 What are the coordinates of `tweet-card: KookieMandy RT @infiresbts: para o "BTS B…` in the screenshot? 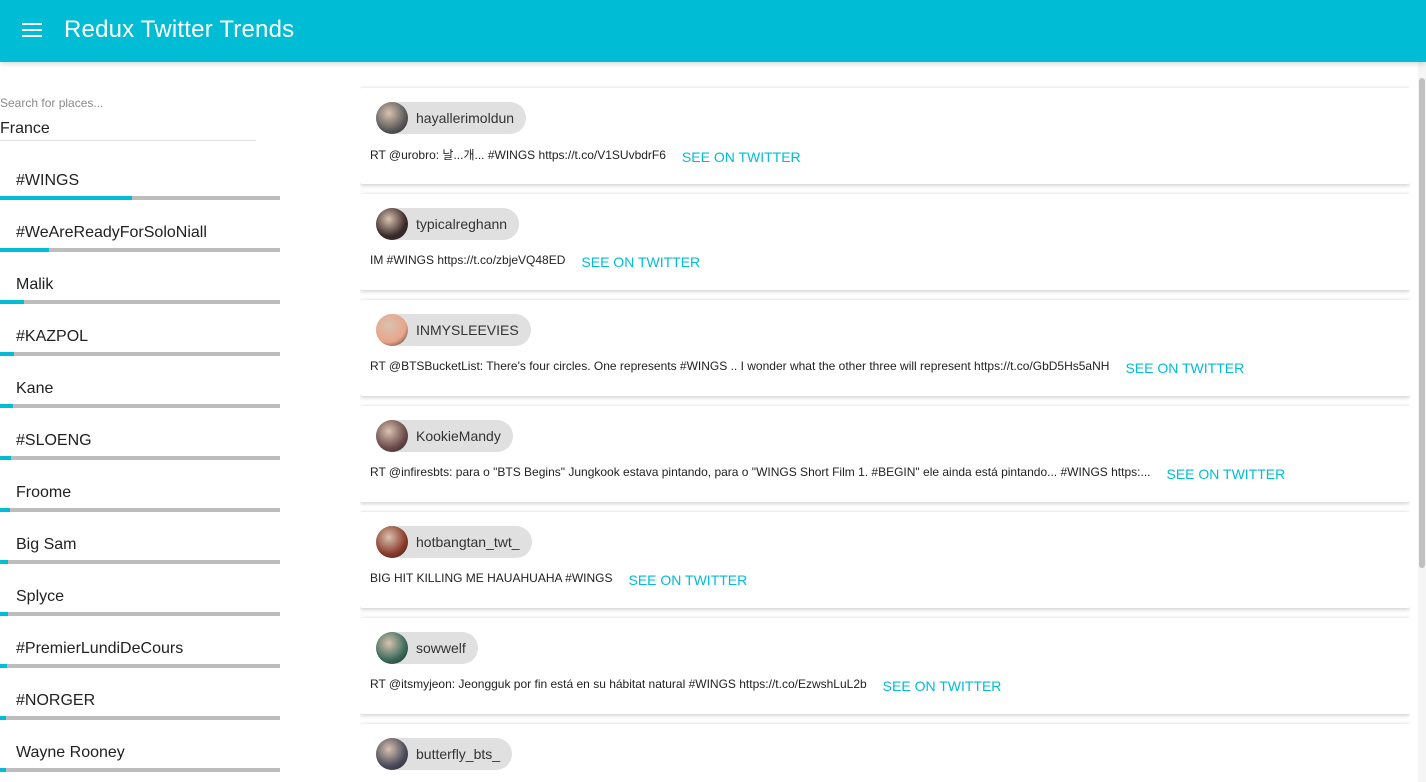 It's located at (885, 454).